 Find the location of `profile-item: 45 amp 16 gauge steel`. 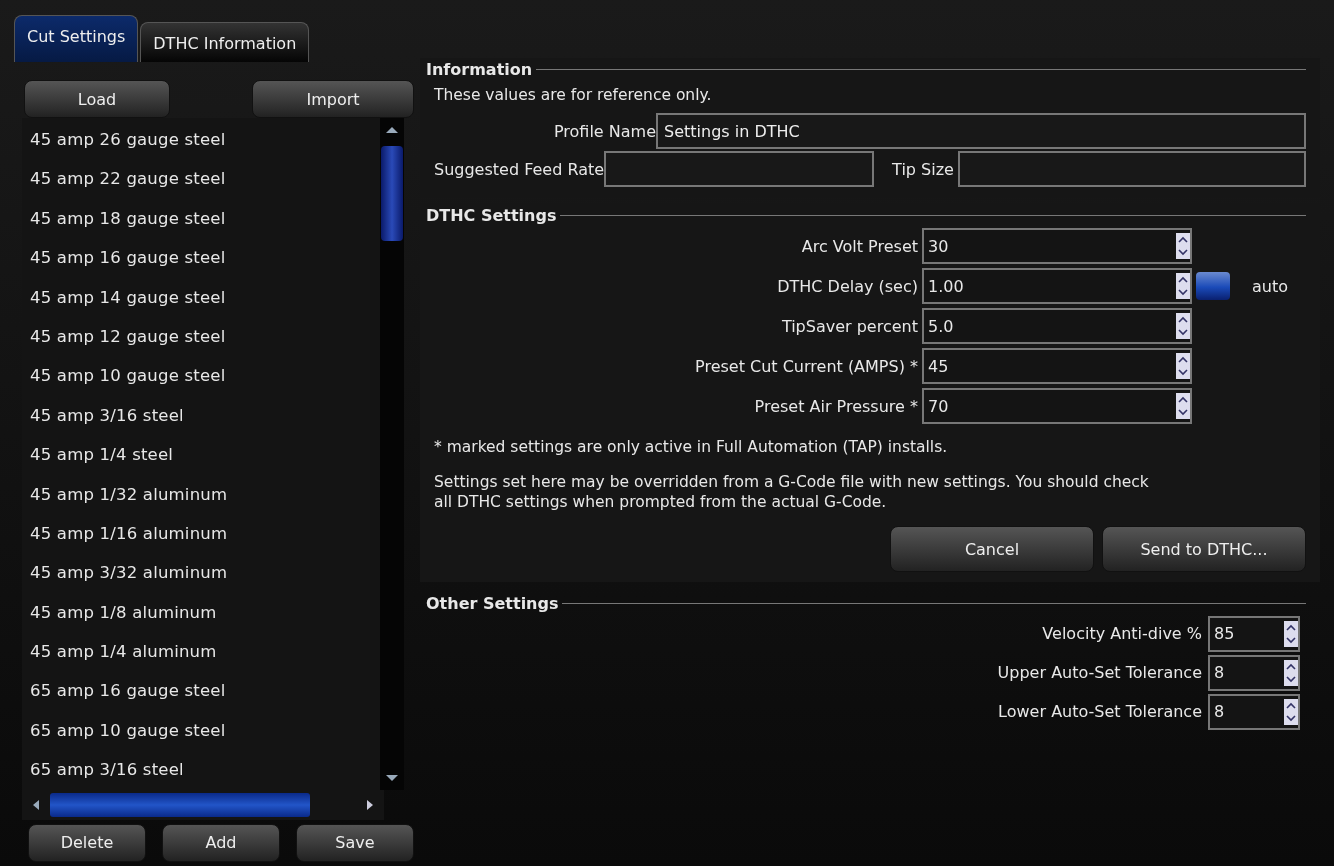

profile-item: 45 amp 16 gauge steel is located at coordinates (201, 258).